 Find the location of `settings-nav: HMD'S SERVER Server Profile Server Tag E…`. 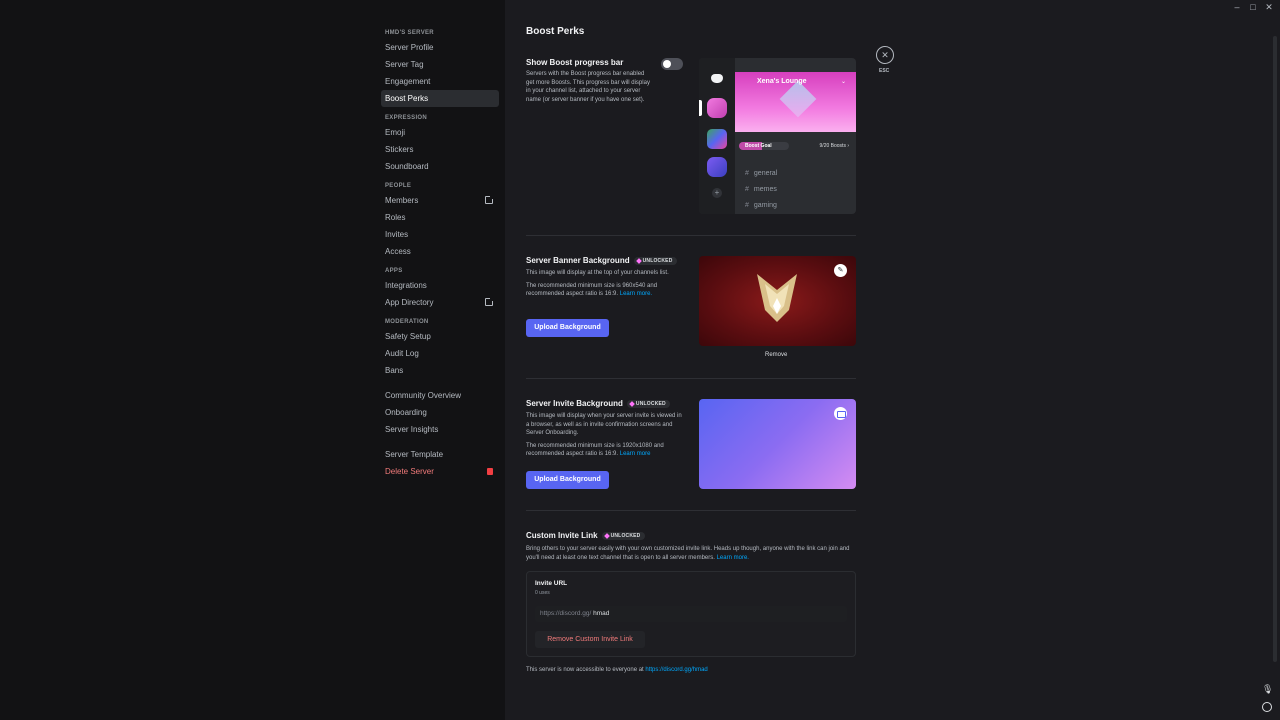

settings-nav: HMD'S SERVER Server Profile Server Tag E… is located at coordinates (440, 254).